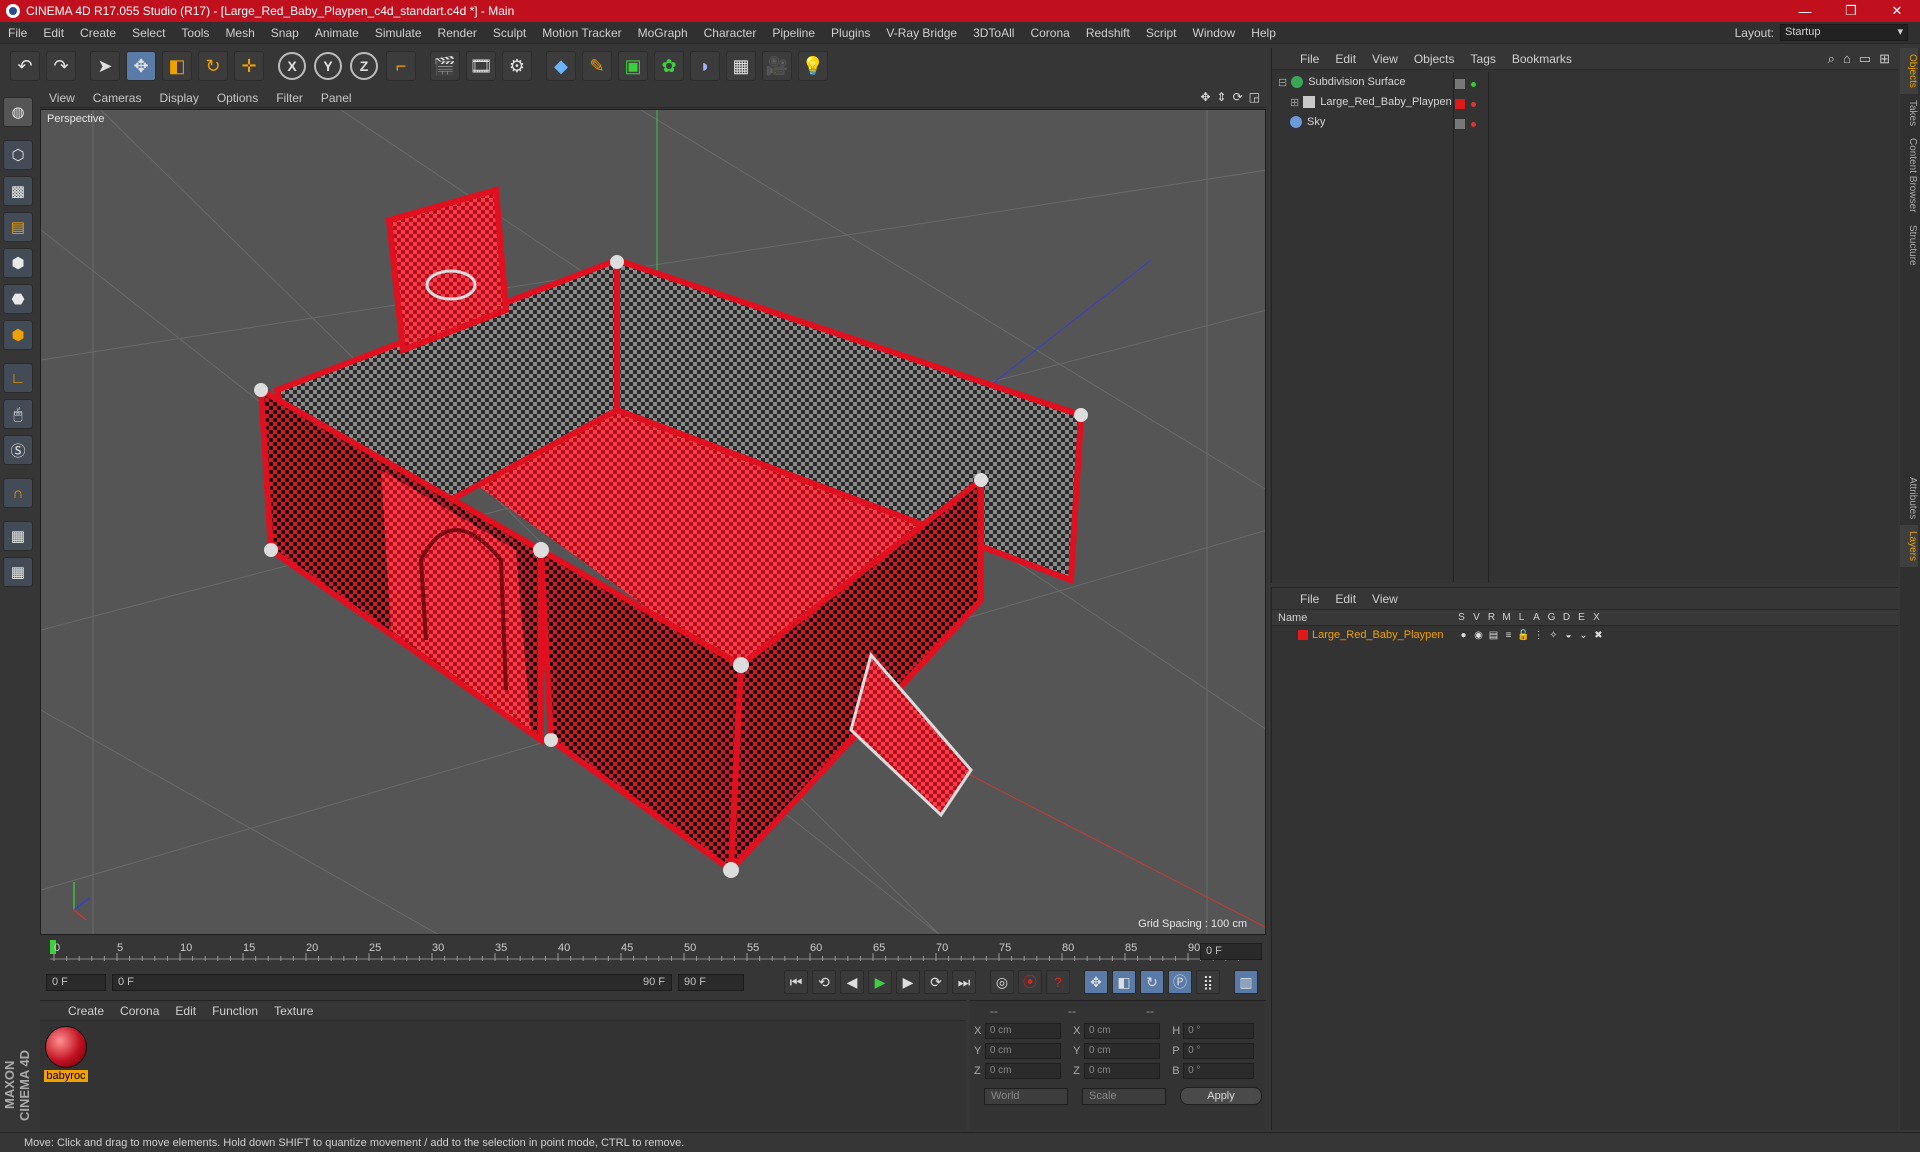 This screenshot has height=1152, width=1920. I want to click on axis-mode-icon: ∟, so click(18, 378).